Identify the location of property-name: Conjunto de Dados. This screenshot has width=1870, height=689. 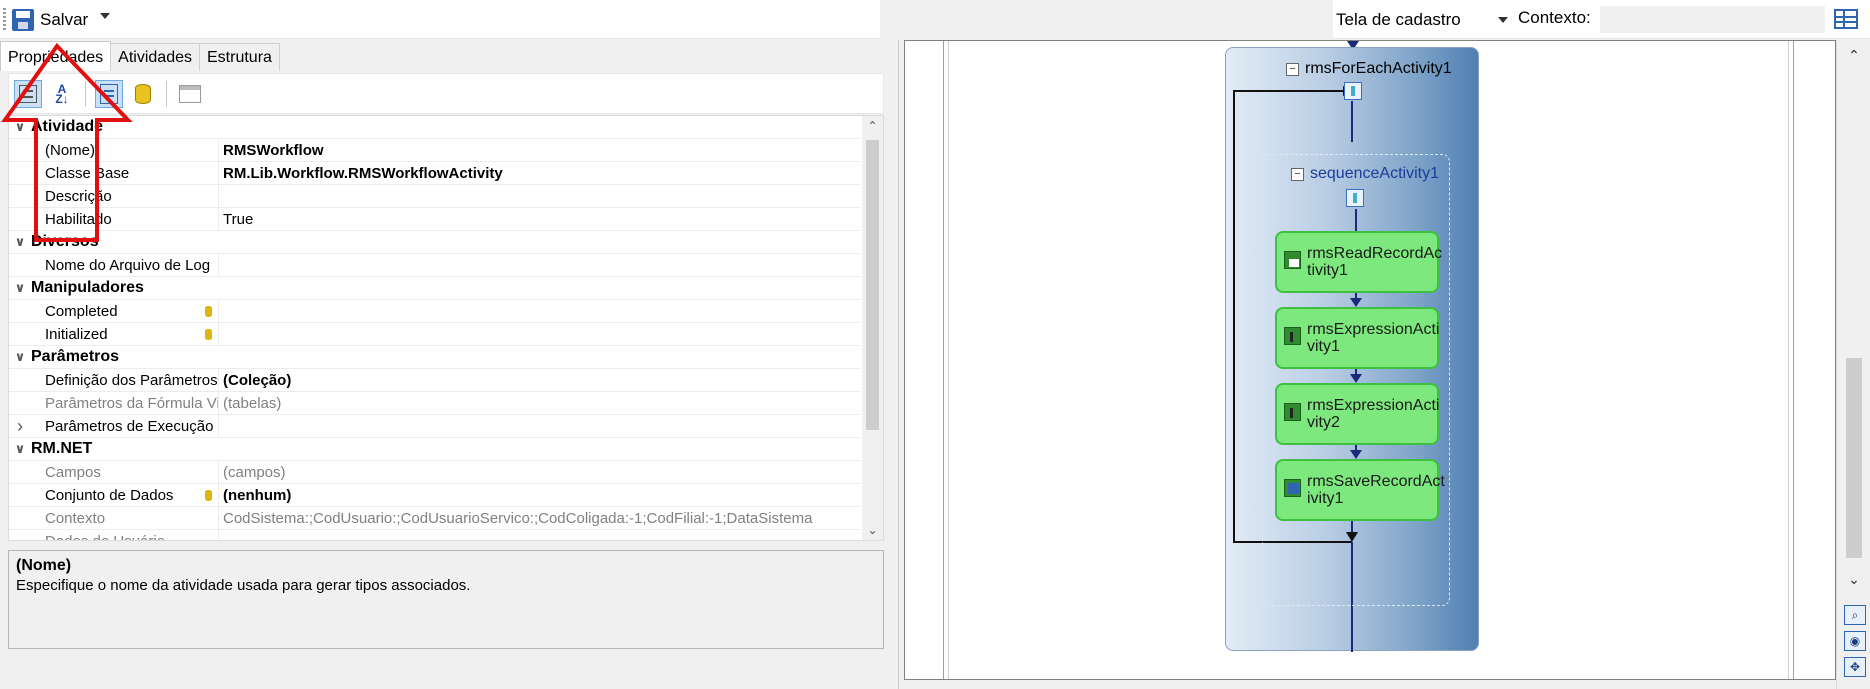
(125, 495).